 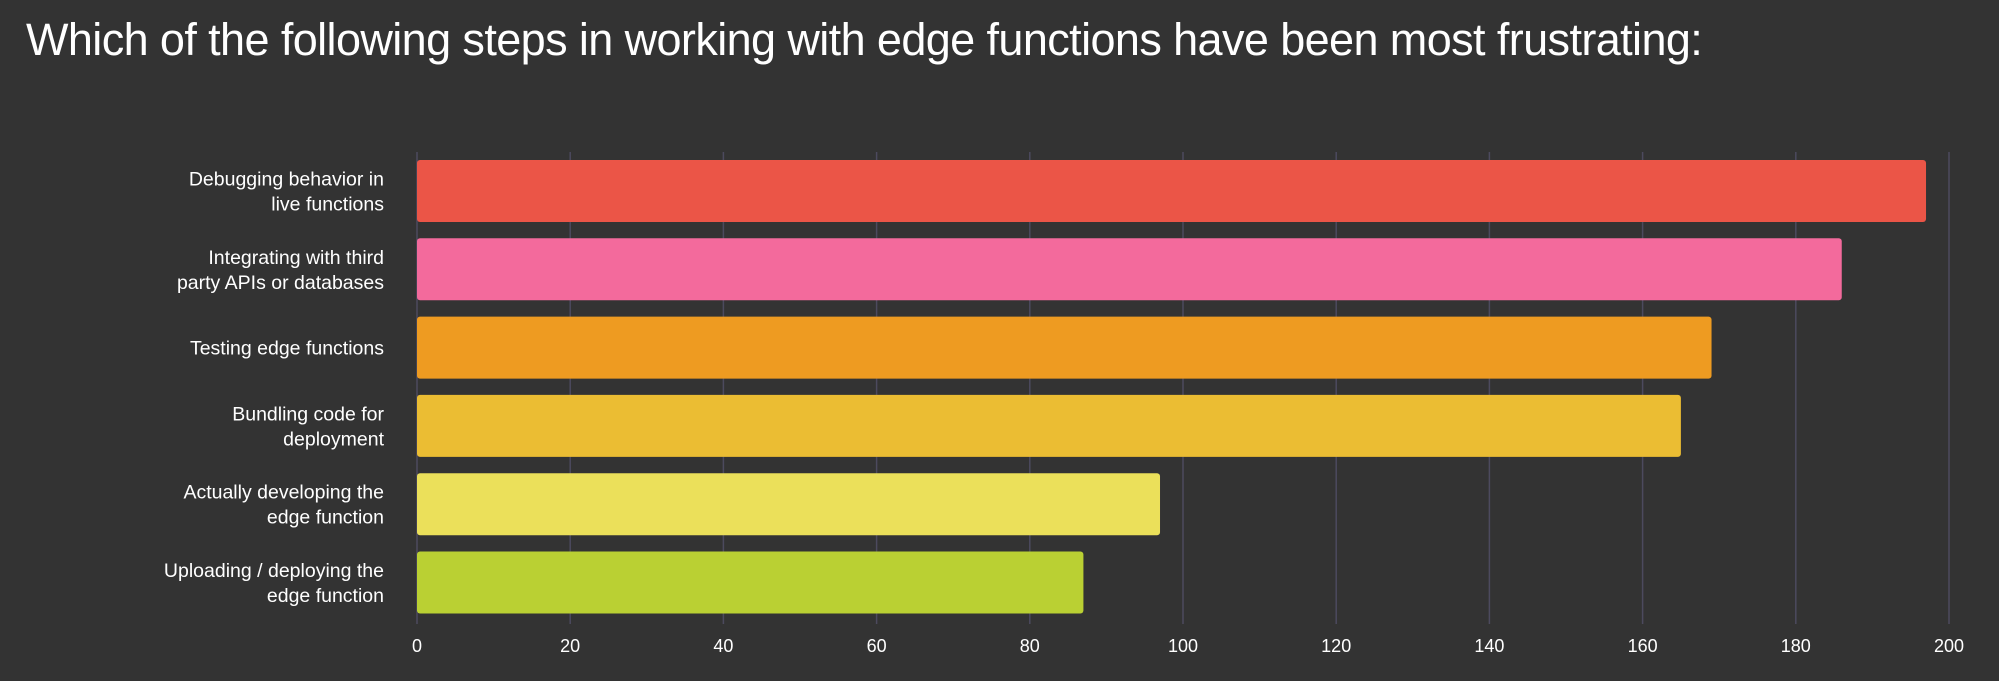 I want to click on x-tick-label: 0, so click(x=417, y=646).